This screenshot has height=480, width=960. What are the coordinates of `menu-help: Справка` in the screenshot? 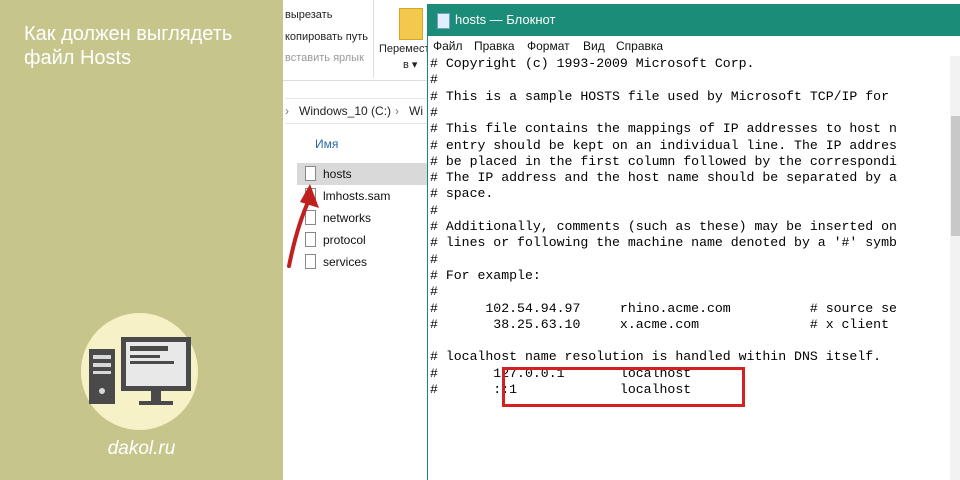 It's located at (639, 46).